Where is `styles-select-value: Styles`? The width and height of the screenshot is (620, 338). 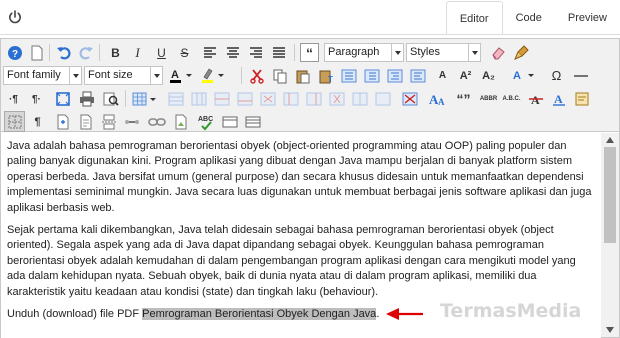
styles-select-value: Styles is located at coordinates (425, 52).